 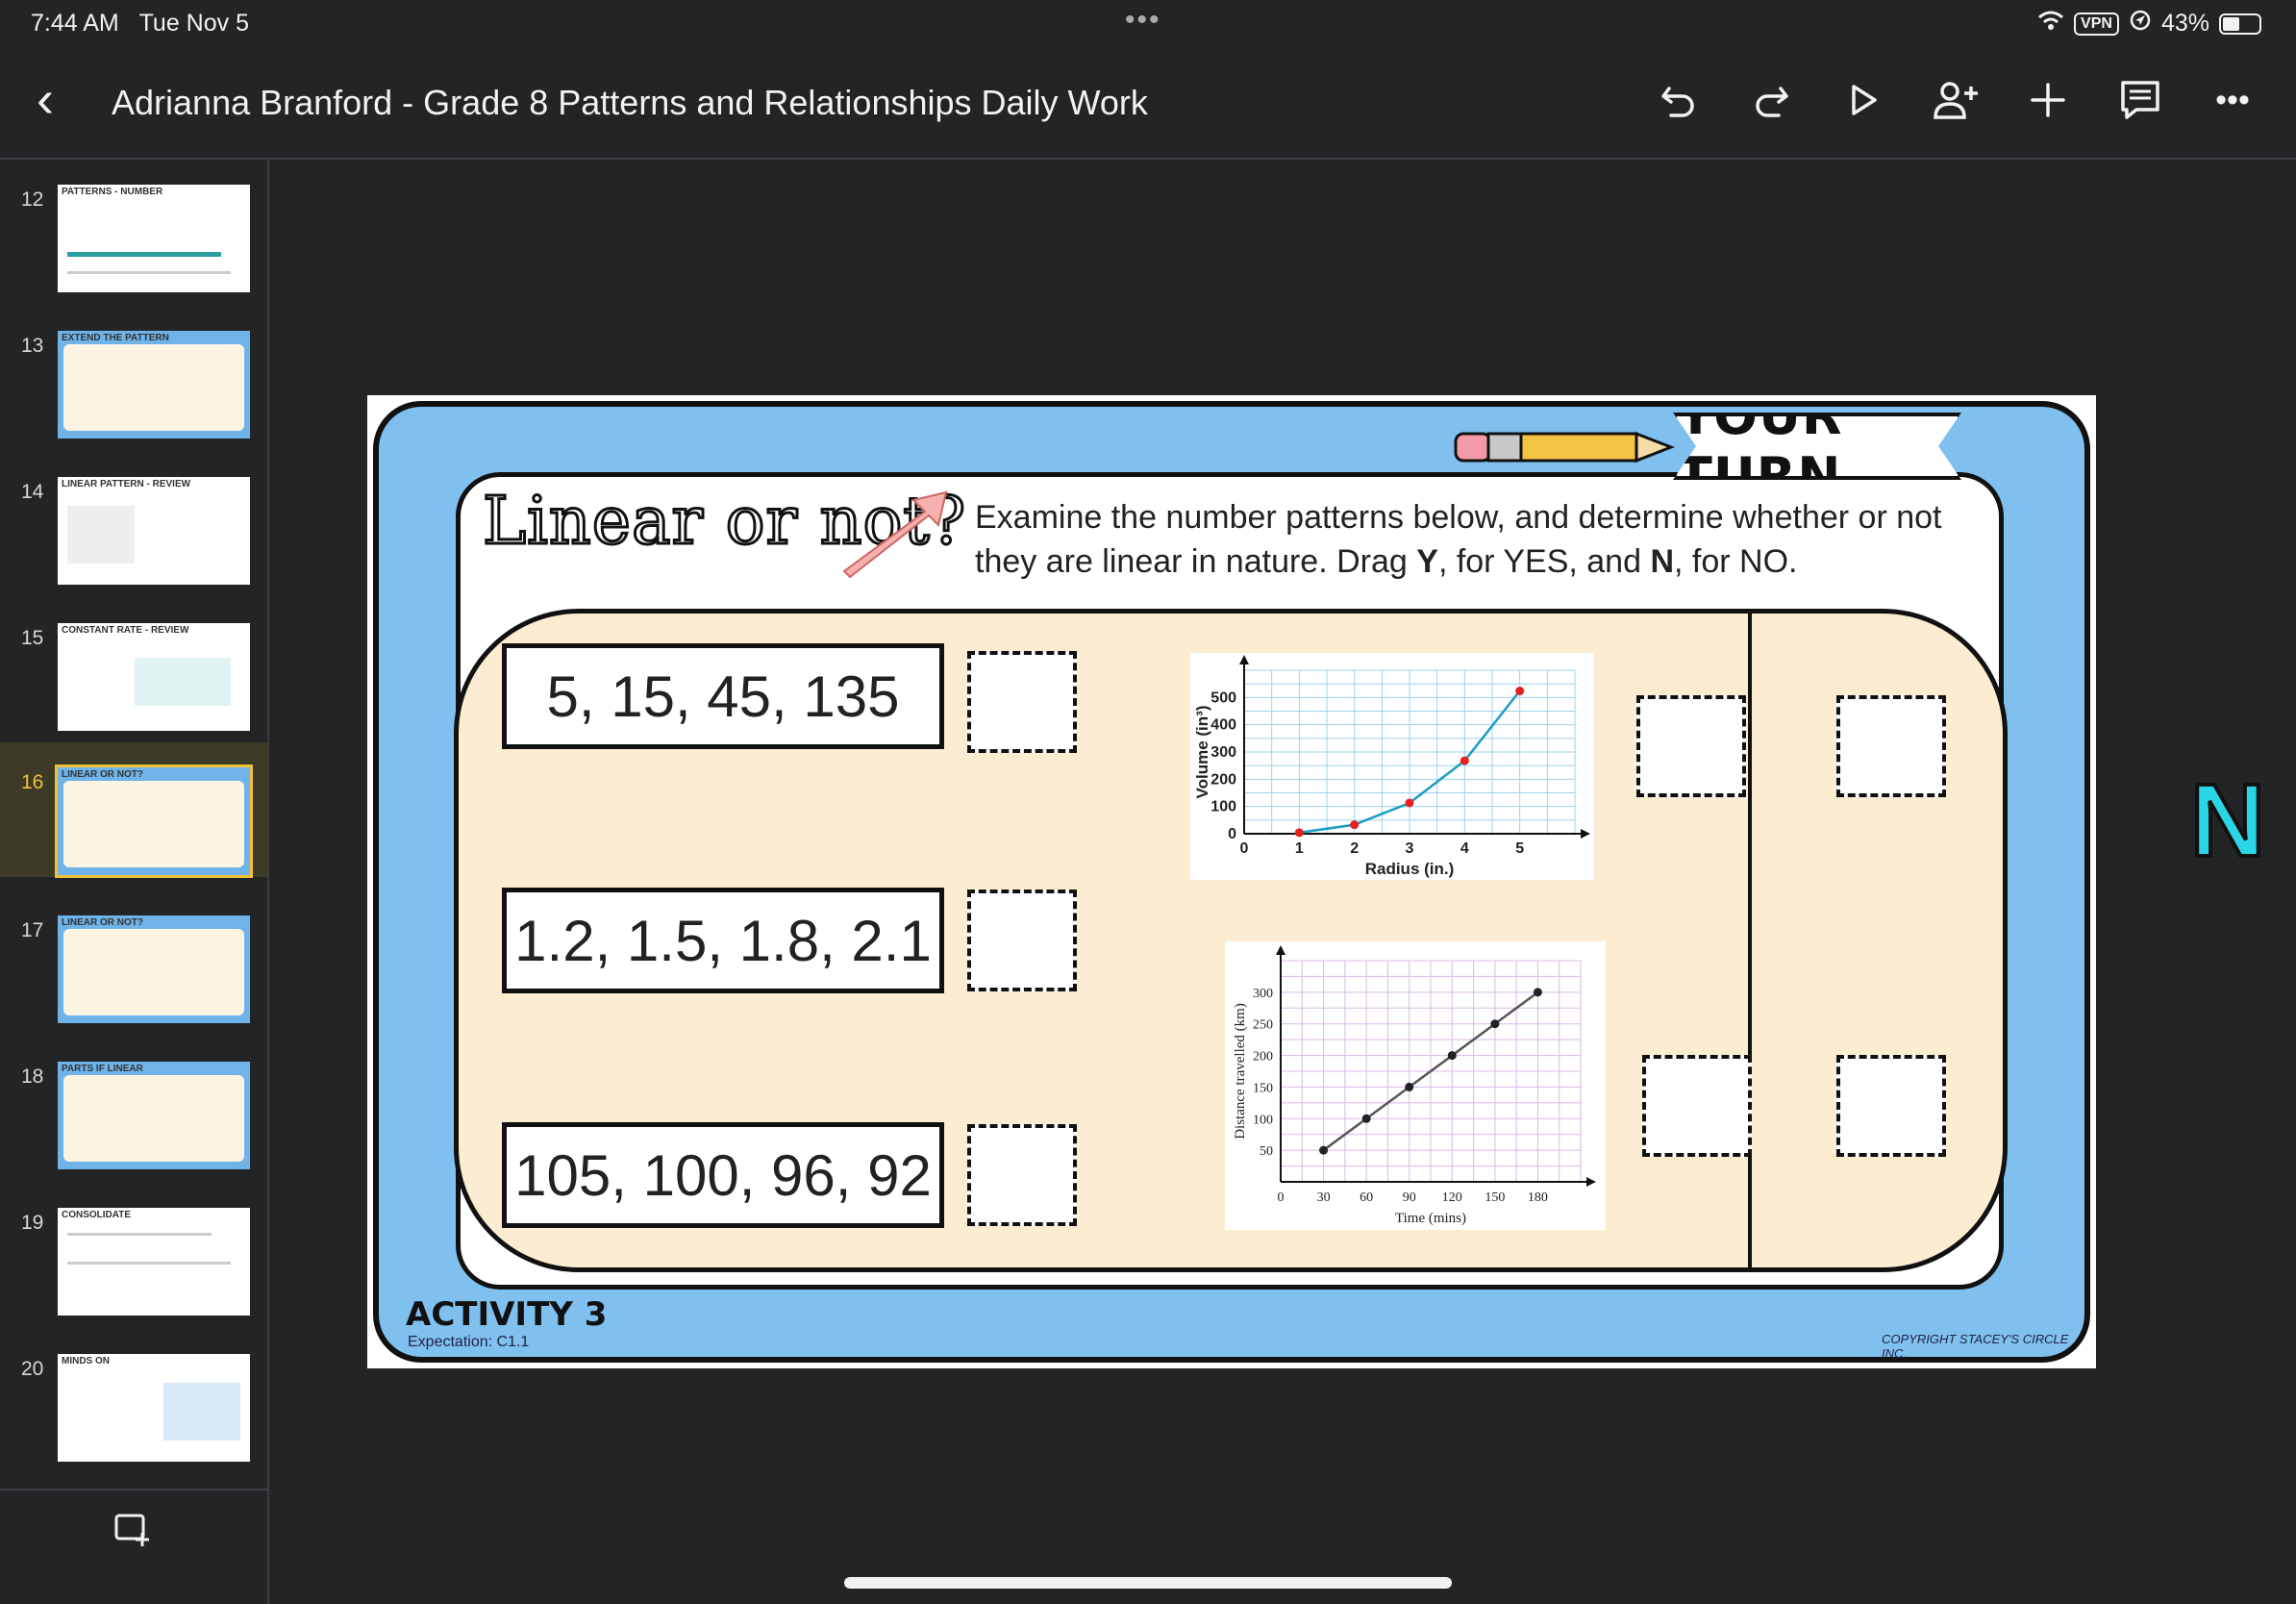 I want to click on undo-icon, so click(x=1679, y=100).